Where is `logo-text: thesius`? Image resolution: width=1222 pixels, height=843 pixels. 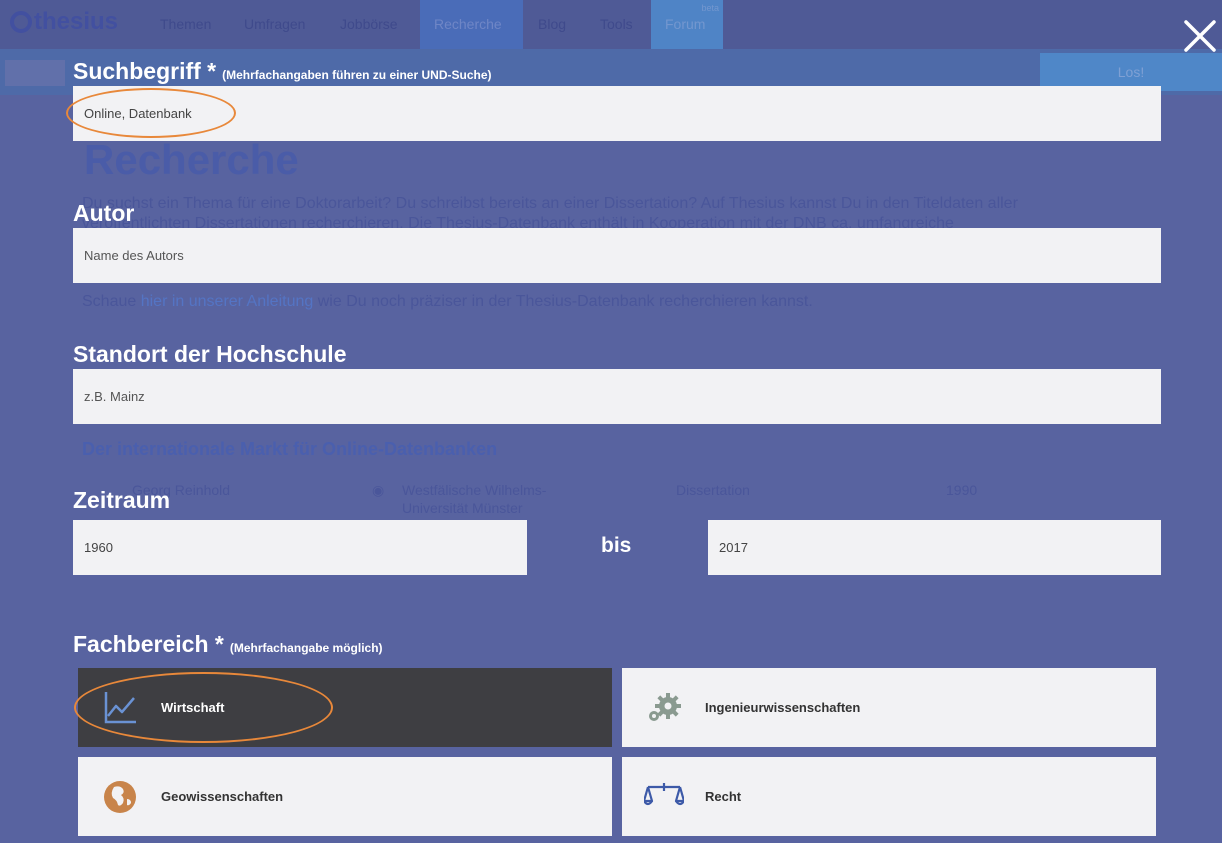
logo-text: thesius is located at coordinates (76, 21).